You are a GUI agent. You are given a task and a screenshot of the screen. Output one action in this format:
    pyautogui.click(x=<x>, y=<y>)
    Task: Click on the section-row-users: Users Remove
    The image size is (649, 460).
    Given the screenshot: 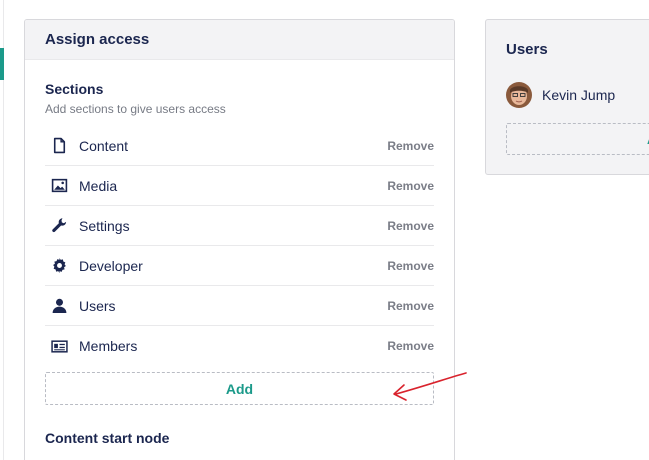 What is the action you would take?
    pyautogui.click(x=239, y=306)
    